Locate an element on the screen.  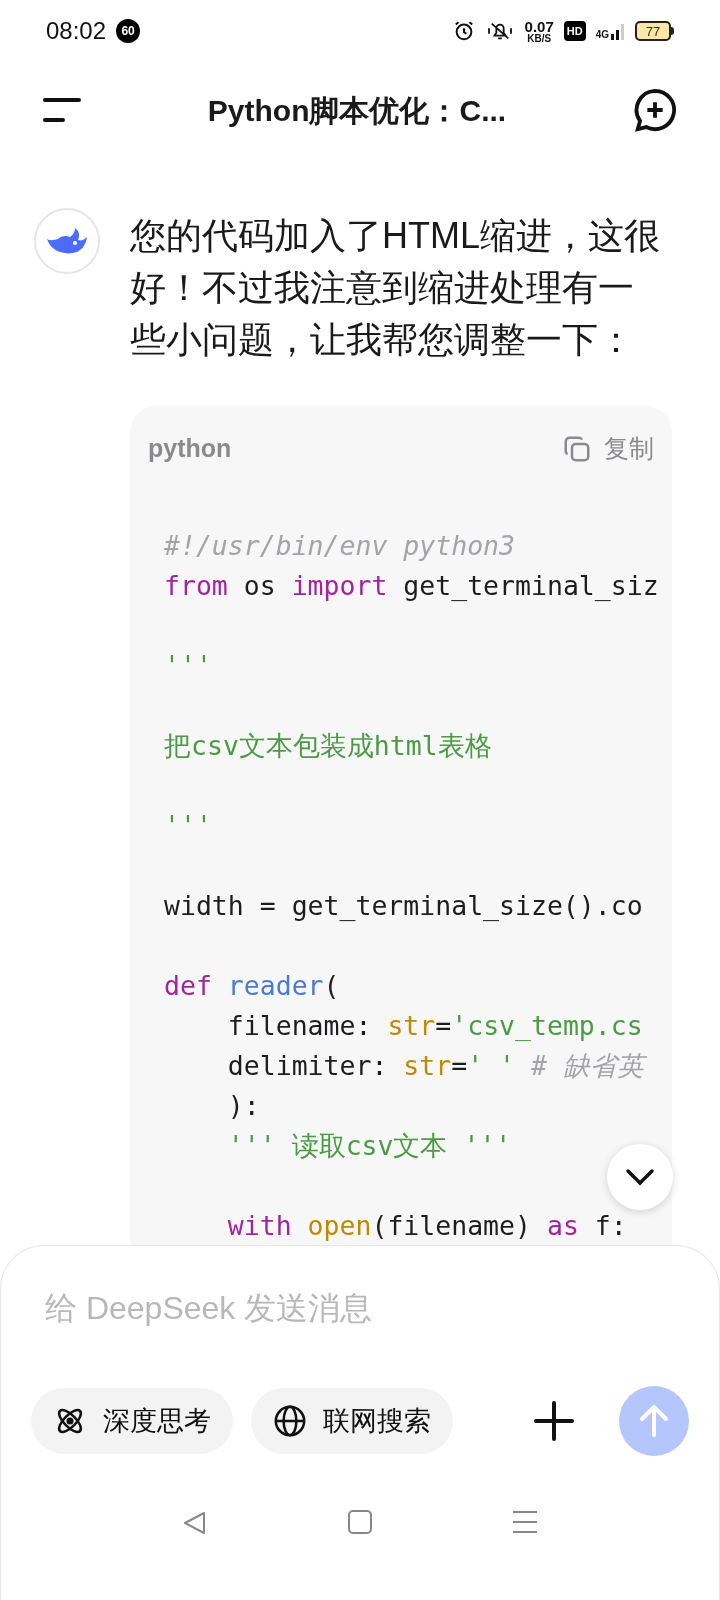
alarm-icon is located at coordinates (463, 31).